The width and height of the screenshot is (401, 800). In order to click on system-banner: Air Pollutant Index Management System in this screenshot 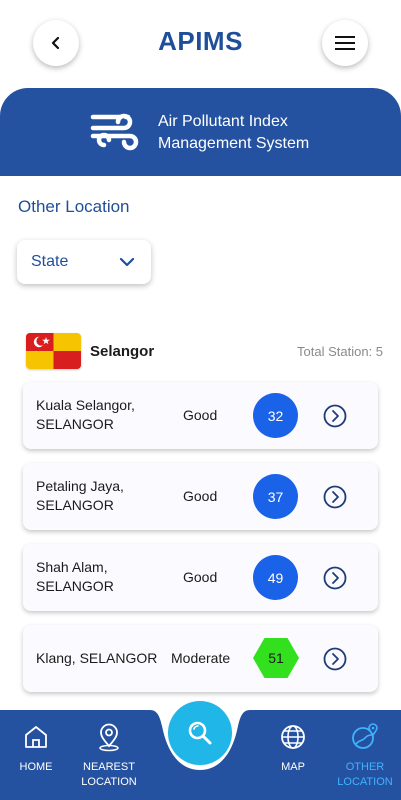, I will do `click(200, 132)`.